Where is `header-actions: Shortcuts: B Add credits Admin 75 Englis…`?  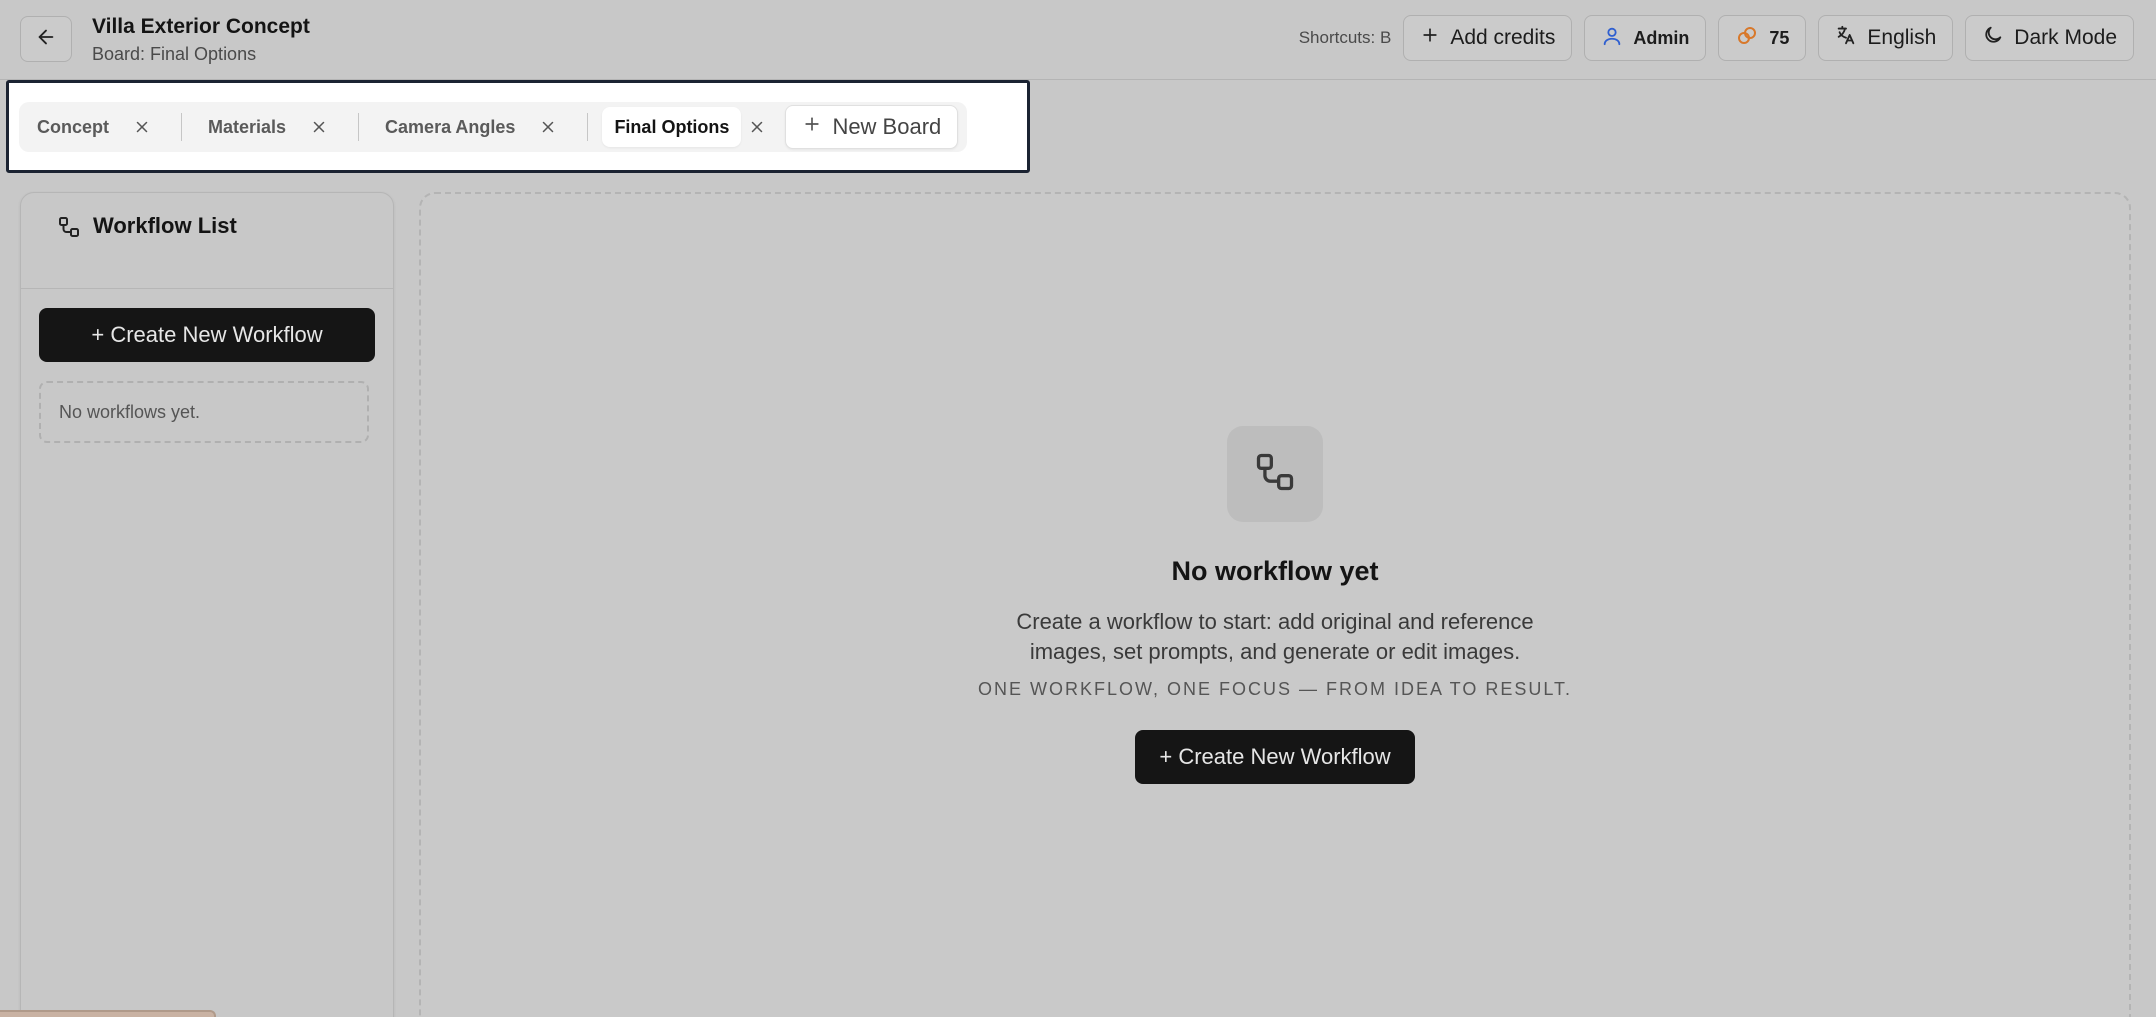 header-actions: Shortcuts: B Add credits Admin 75 Englis… is located at coordinates (1716, 38).